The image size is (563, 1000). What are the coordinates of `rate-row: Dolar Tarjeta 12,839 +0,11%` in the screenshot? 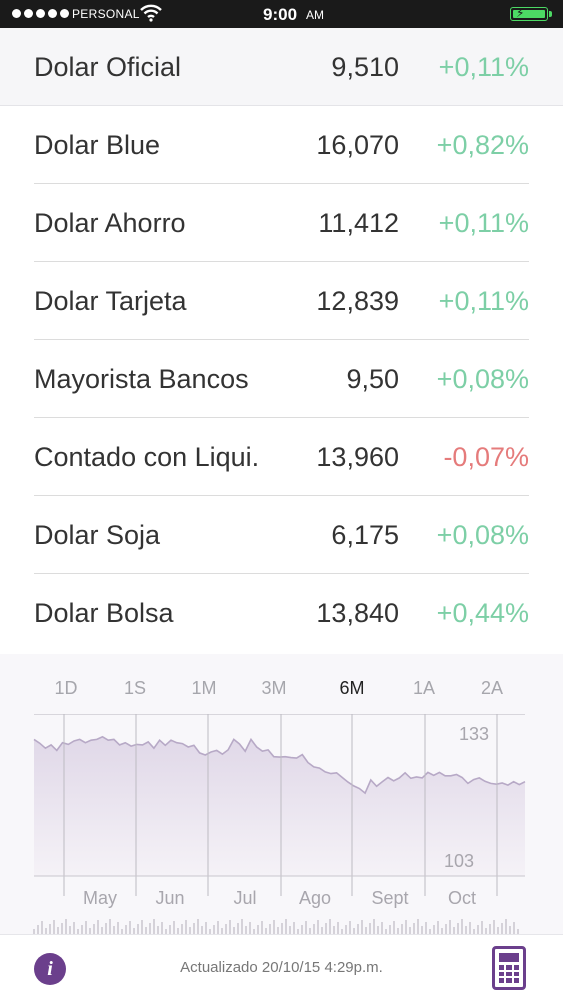 It's located at (281, 301).